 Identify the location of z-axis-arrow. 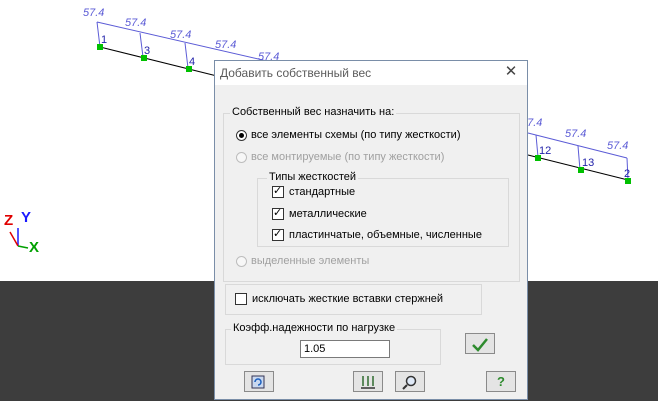
(14, 239).